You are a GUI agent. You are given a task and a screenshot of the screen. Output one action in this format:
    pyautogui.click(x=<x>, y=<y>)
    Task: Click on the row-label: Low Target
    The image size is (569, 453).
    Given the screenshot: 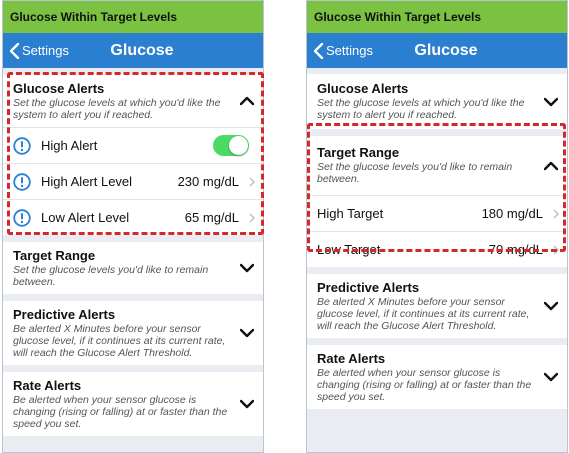 What is the action you would take?
    pyautogui.click(x=349, y=249)
    